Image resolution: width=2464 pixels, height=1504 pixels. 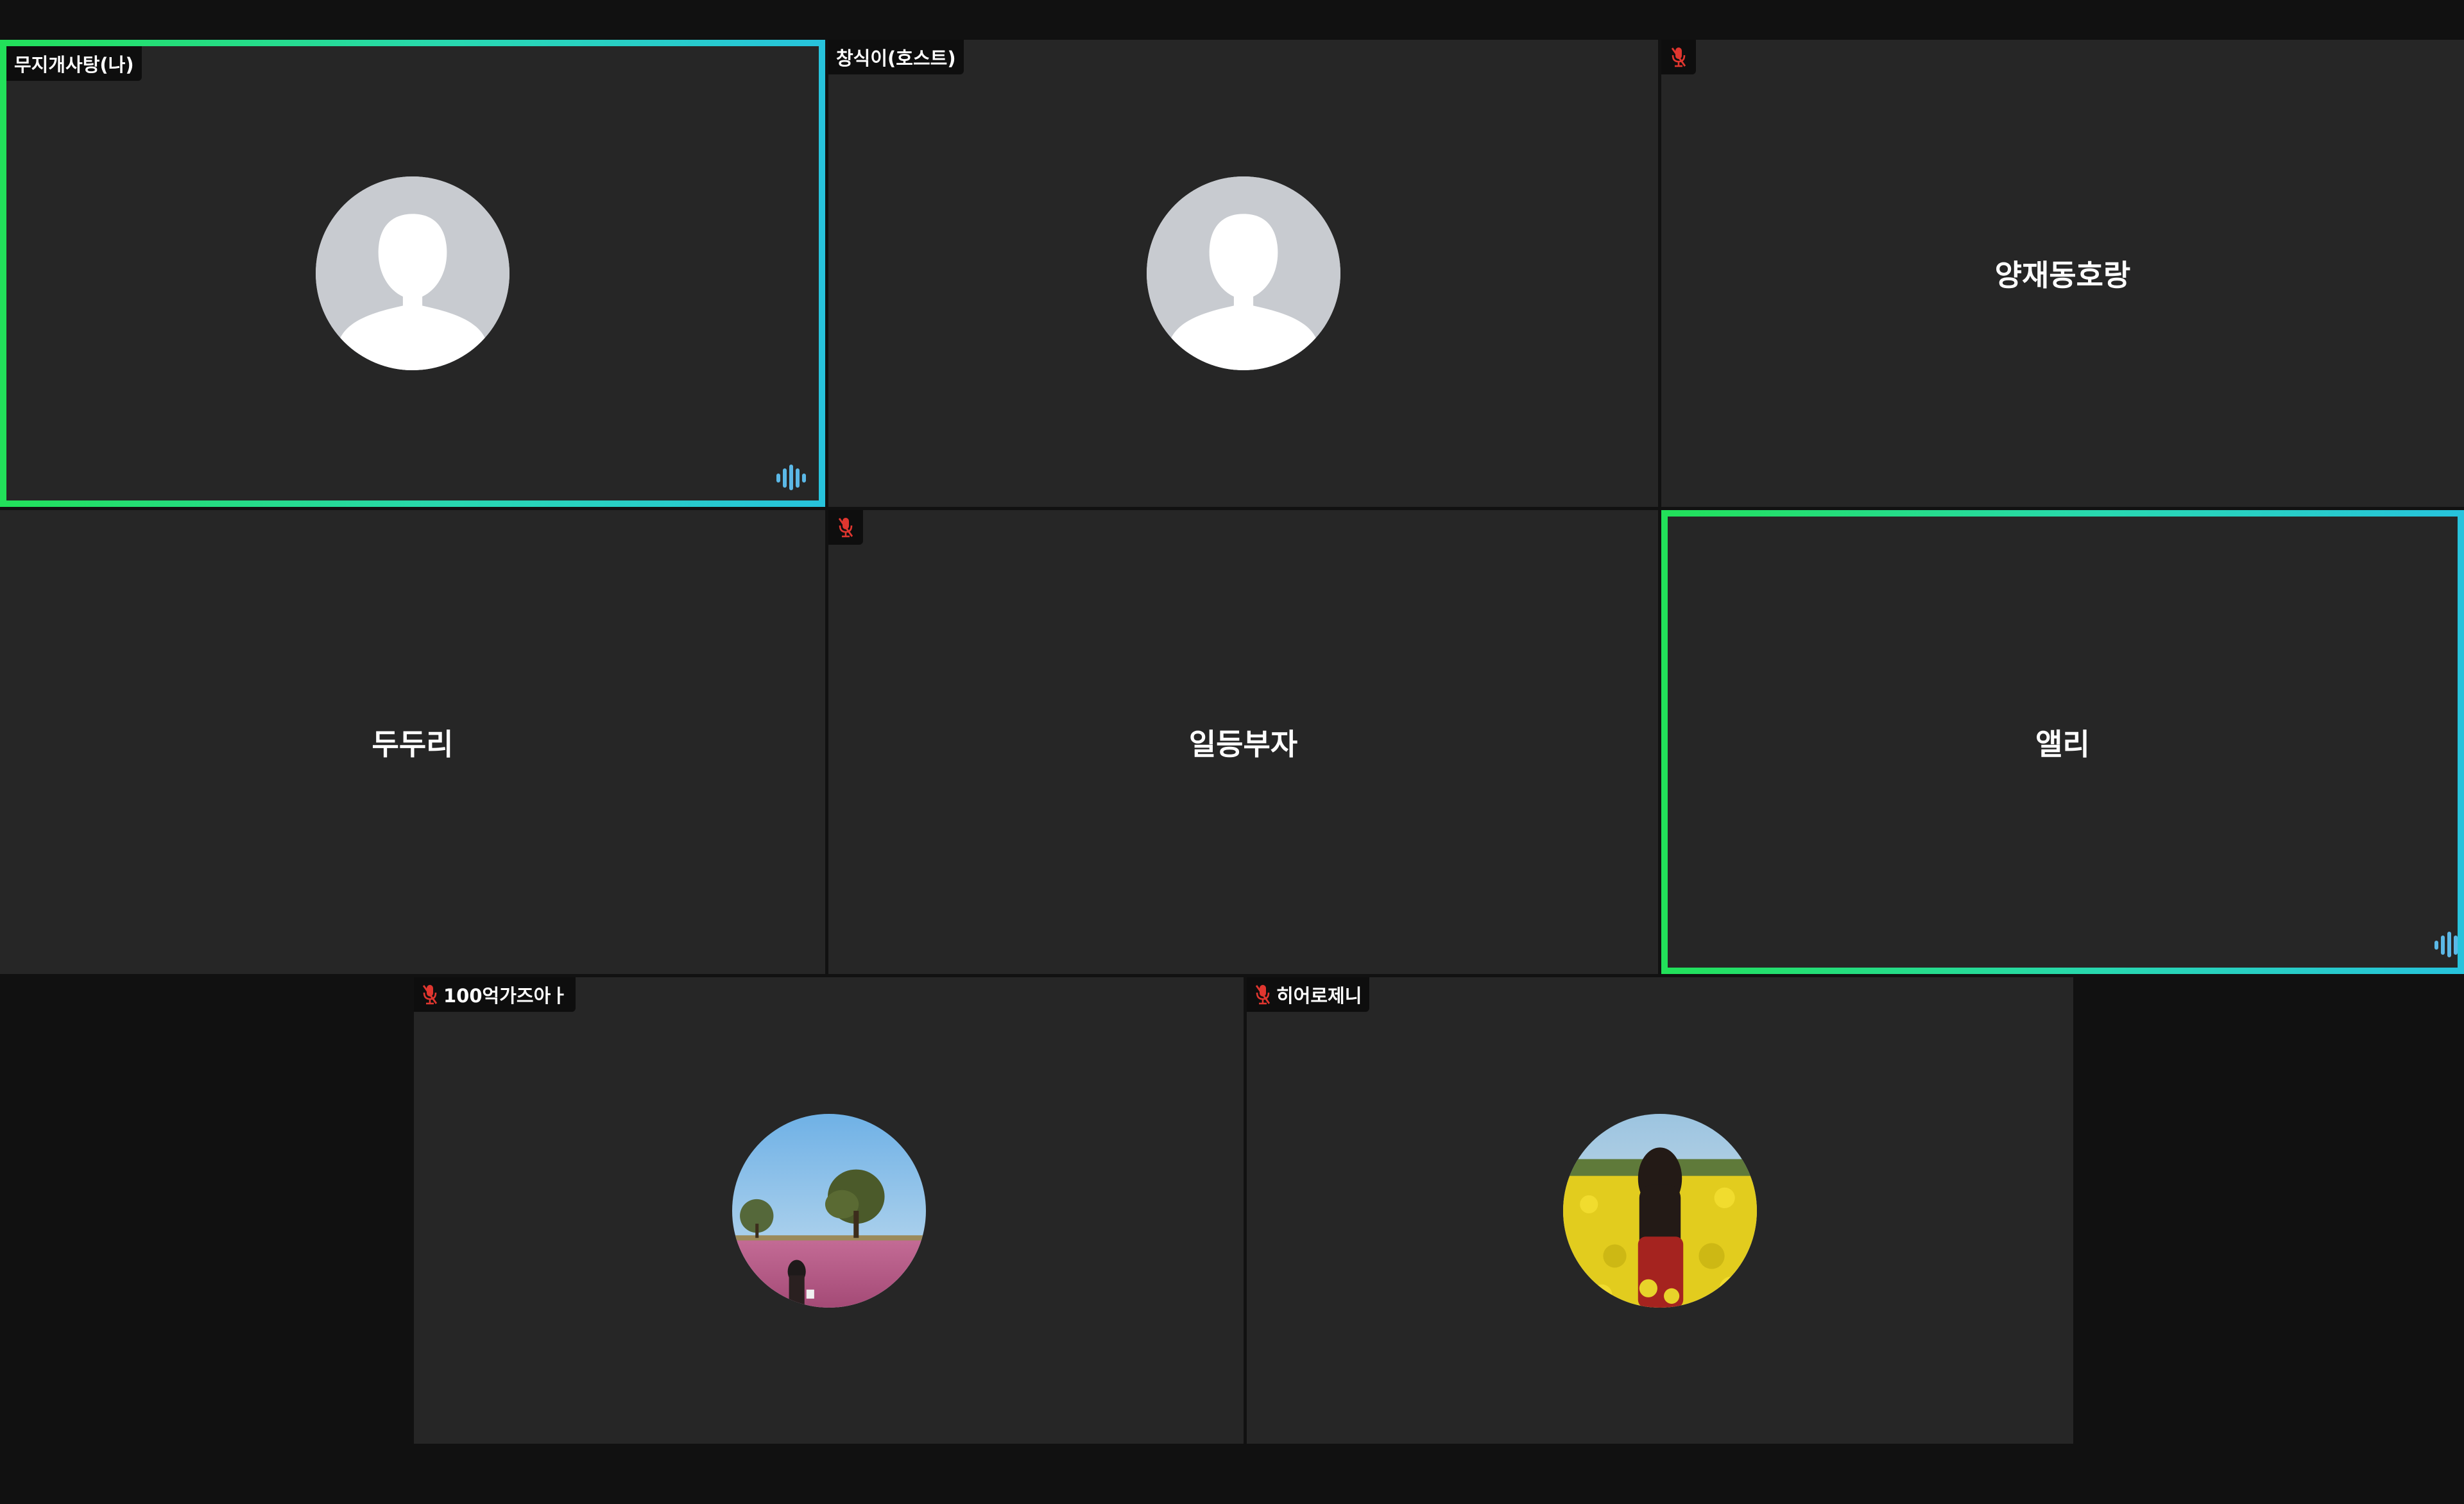 I want to click on participant-tile-3: 양재동호랑, so click(x=2062, y=273).